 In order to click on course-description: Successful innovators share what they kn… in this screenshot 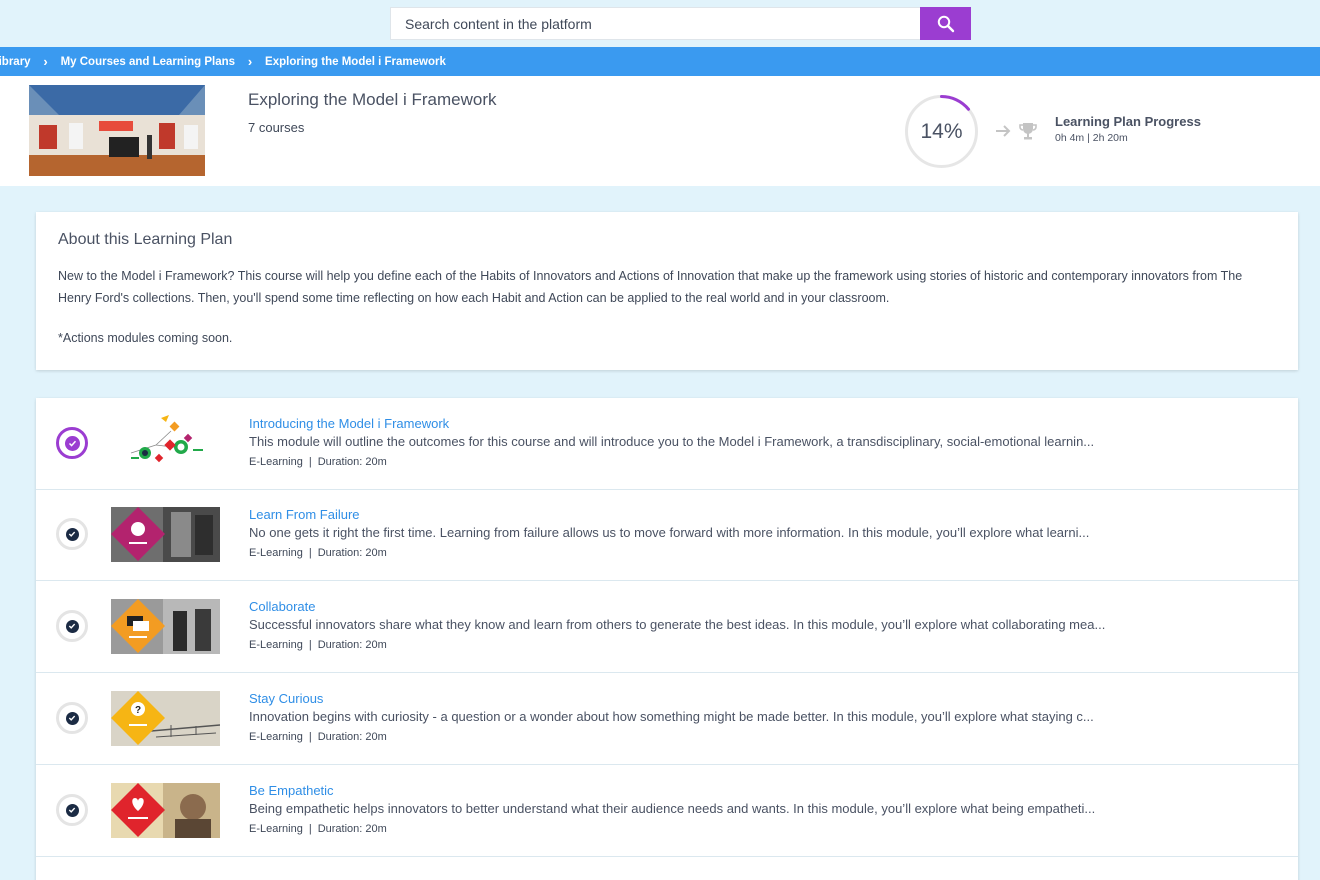, I will do `click(677, 624)`.